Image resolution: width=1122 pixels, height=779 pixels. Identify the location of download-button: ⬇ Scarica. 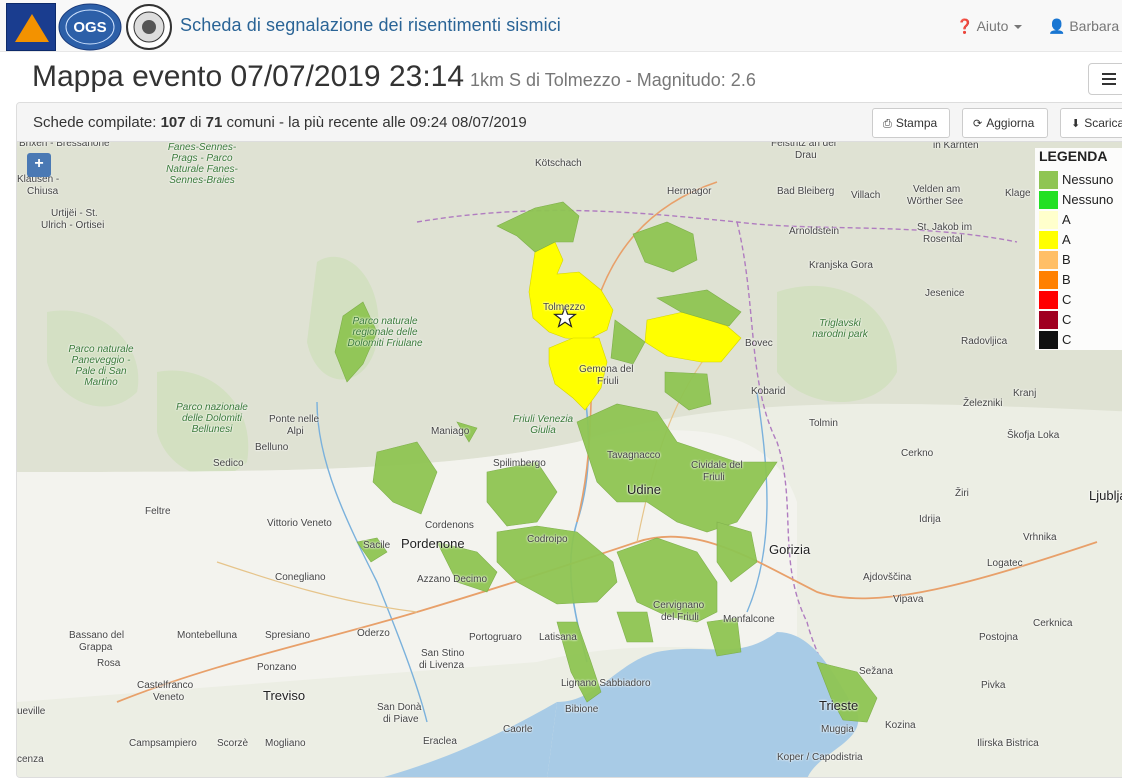
(1091, 123).